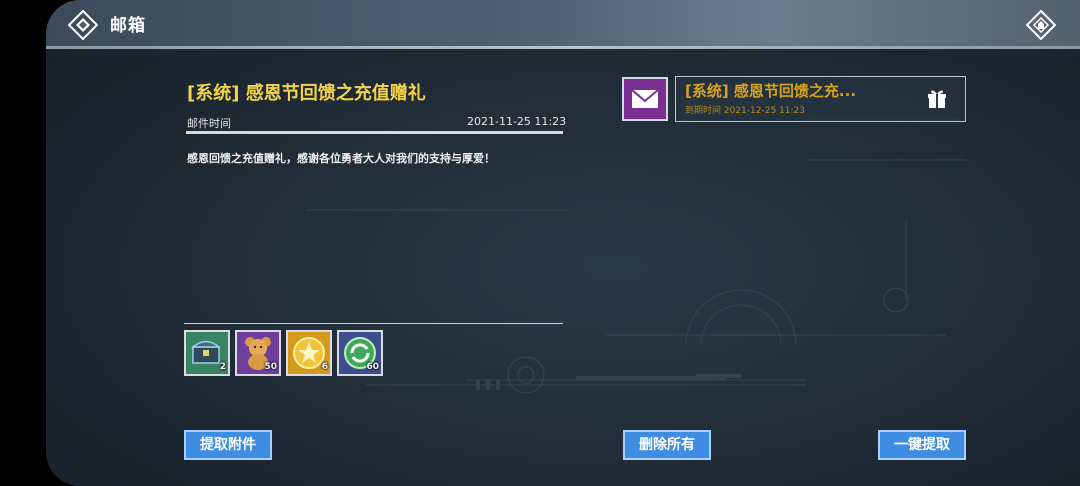 This screenshot has width=1080, height=486. What do you see at coordinates (563, 47) in the screenshot?
I see `header-divider` at bounding box center [563, 47].